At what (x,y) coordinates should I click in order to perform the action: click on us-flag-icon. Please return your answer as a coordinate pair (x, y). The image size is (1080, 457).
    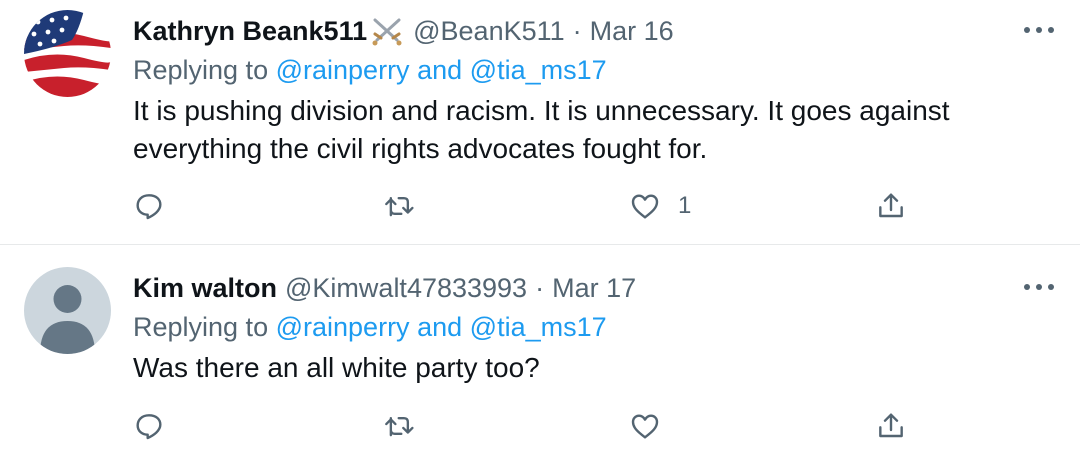
    Looking at the image, I should click on (67, 53).